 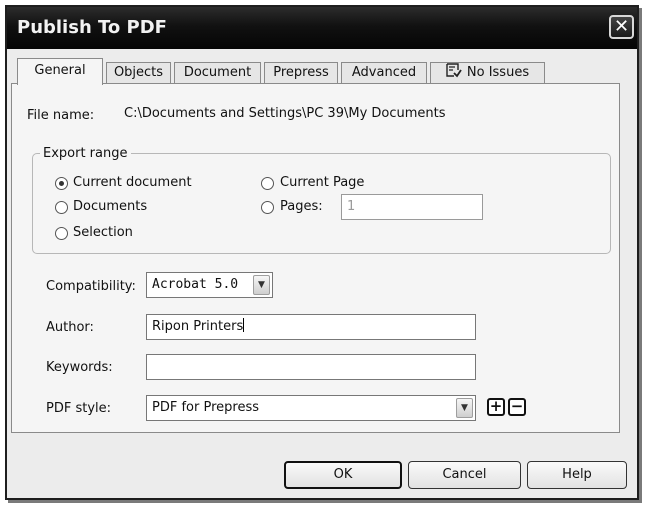 I want to click on keywords-field, so click(x=311, y=367).